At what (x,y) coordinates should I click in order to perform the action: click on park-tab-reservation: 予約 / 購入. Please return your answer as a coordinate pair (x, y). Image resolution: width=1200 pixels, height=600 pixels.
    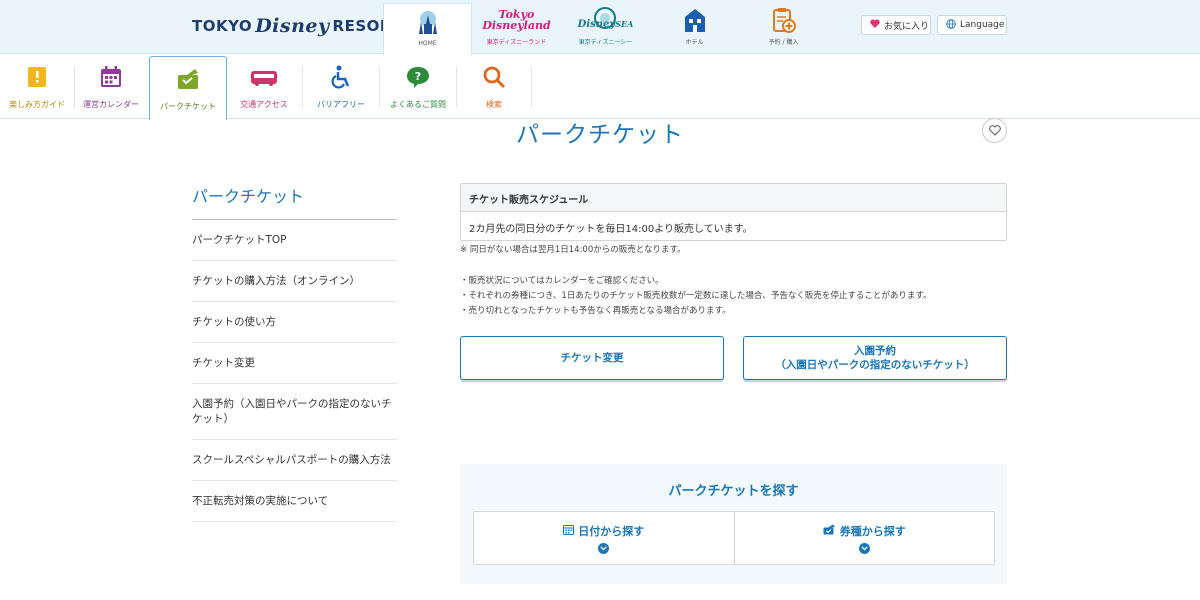
    Looking at the image, I should click on (783, 28).